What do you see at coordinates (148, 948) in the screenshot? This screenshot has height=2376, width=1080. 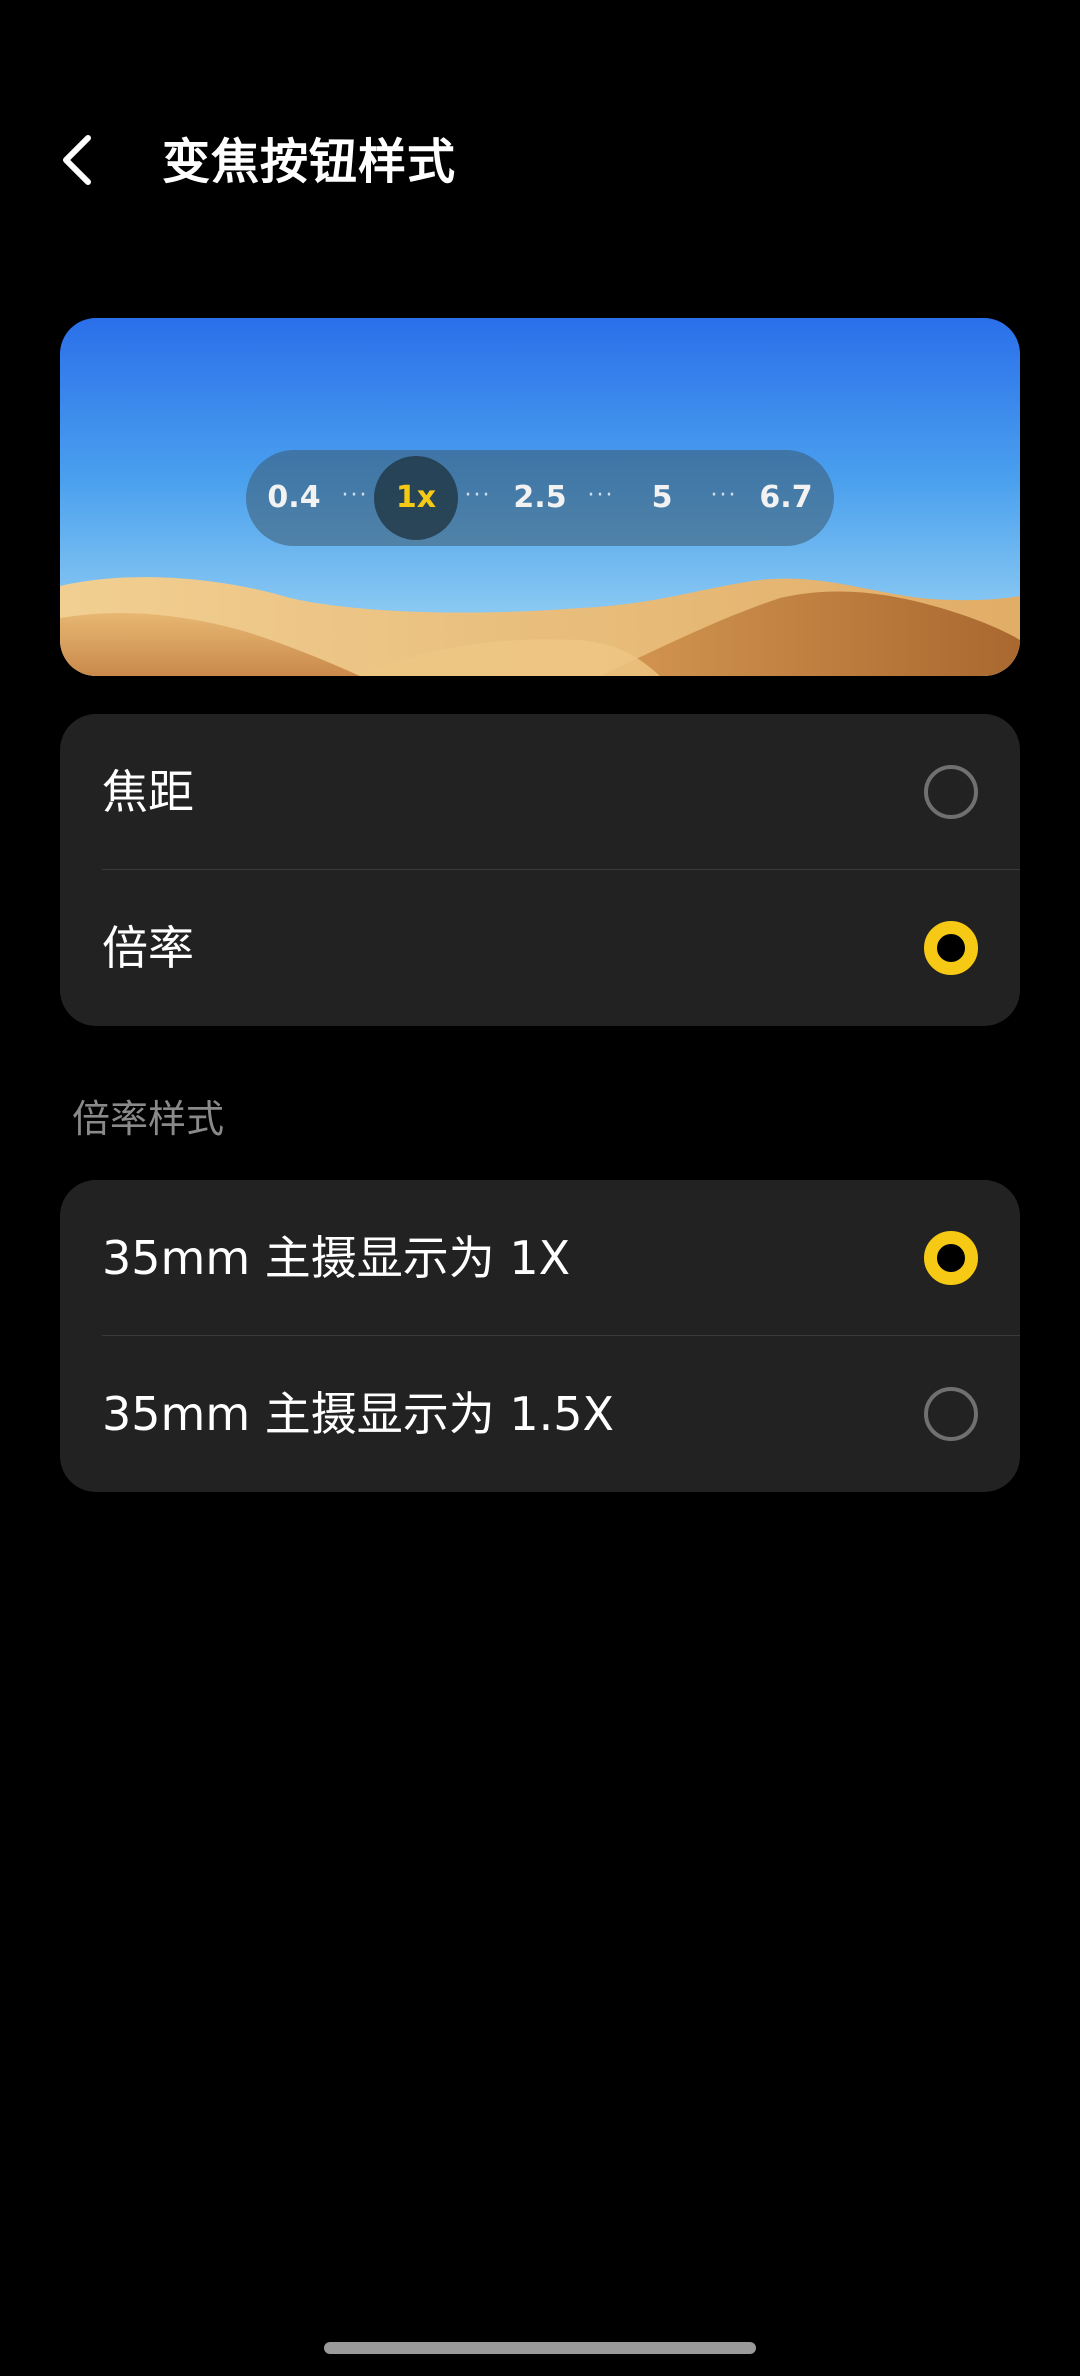 I see `option-label: 倍率` at bounding box center [148, 948].